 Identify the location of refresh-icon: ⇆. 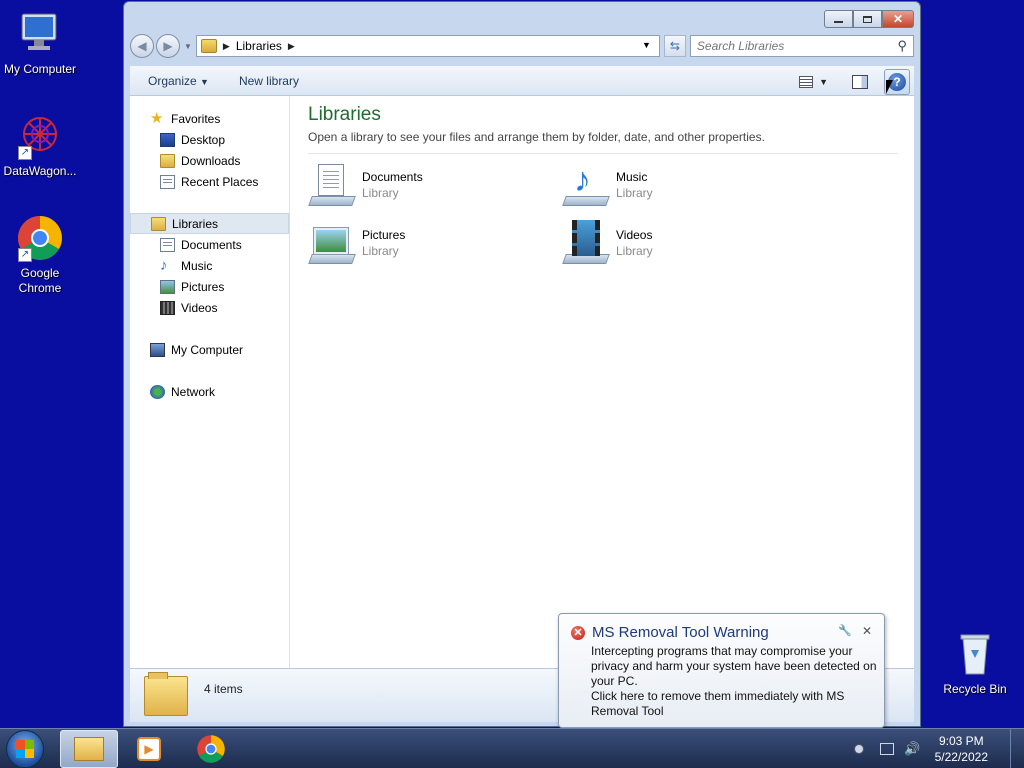
(674, 46).